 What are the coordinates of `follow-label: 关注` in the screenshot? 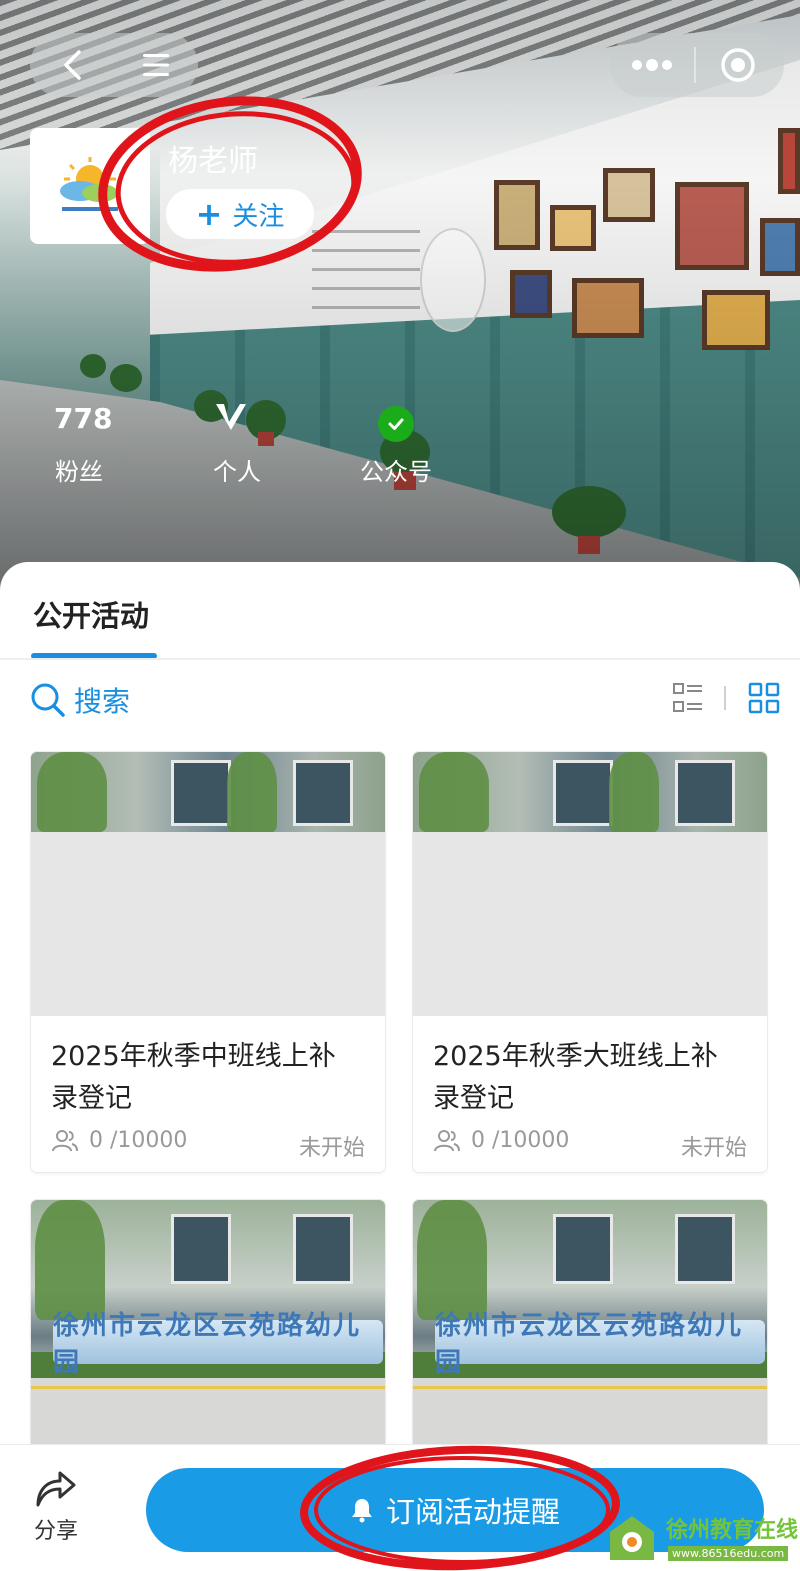 It's located at (258, 216).